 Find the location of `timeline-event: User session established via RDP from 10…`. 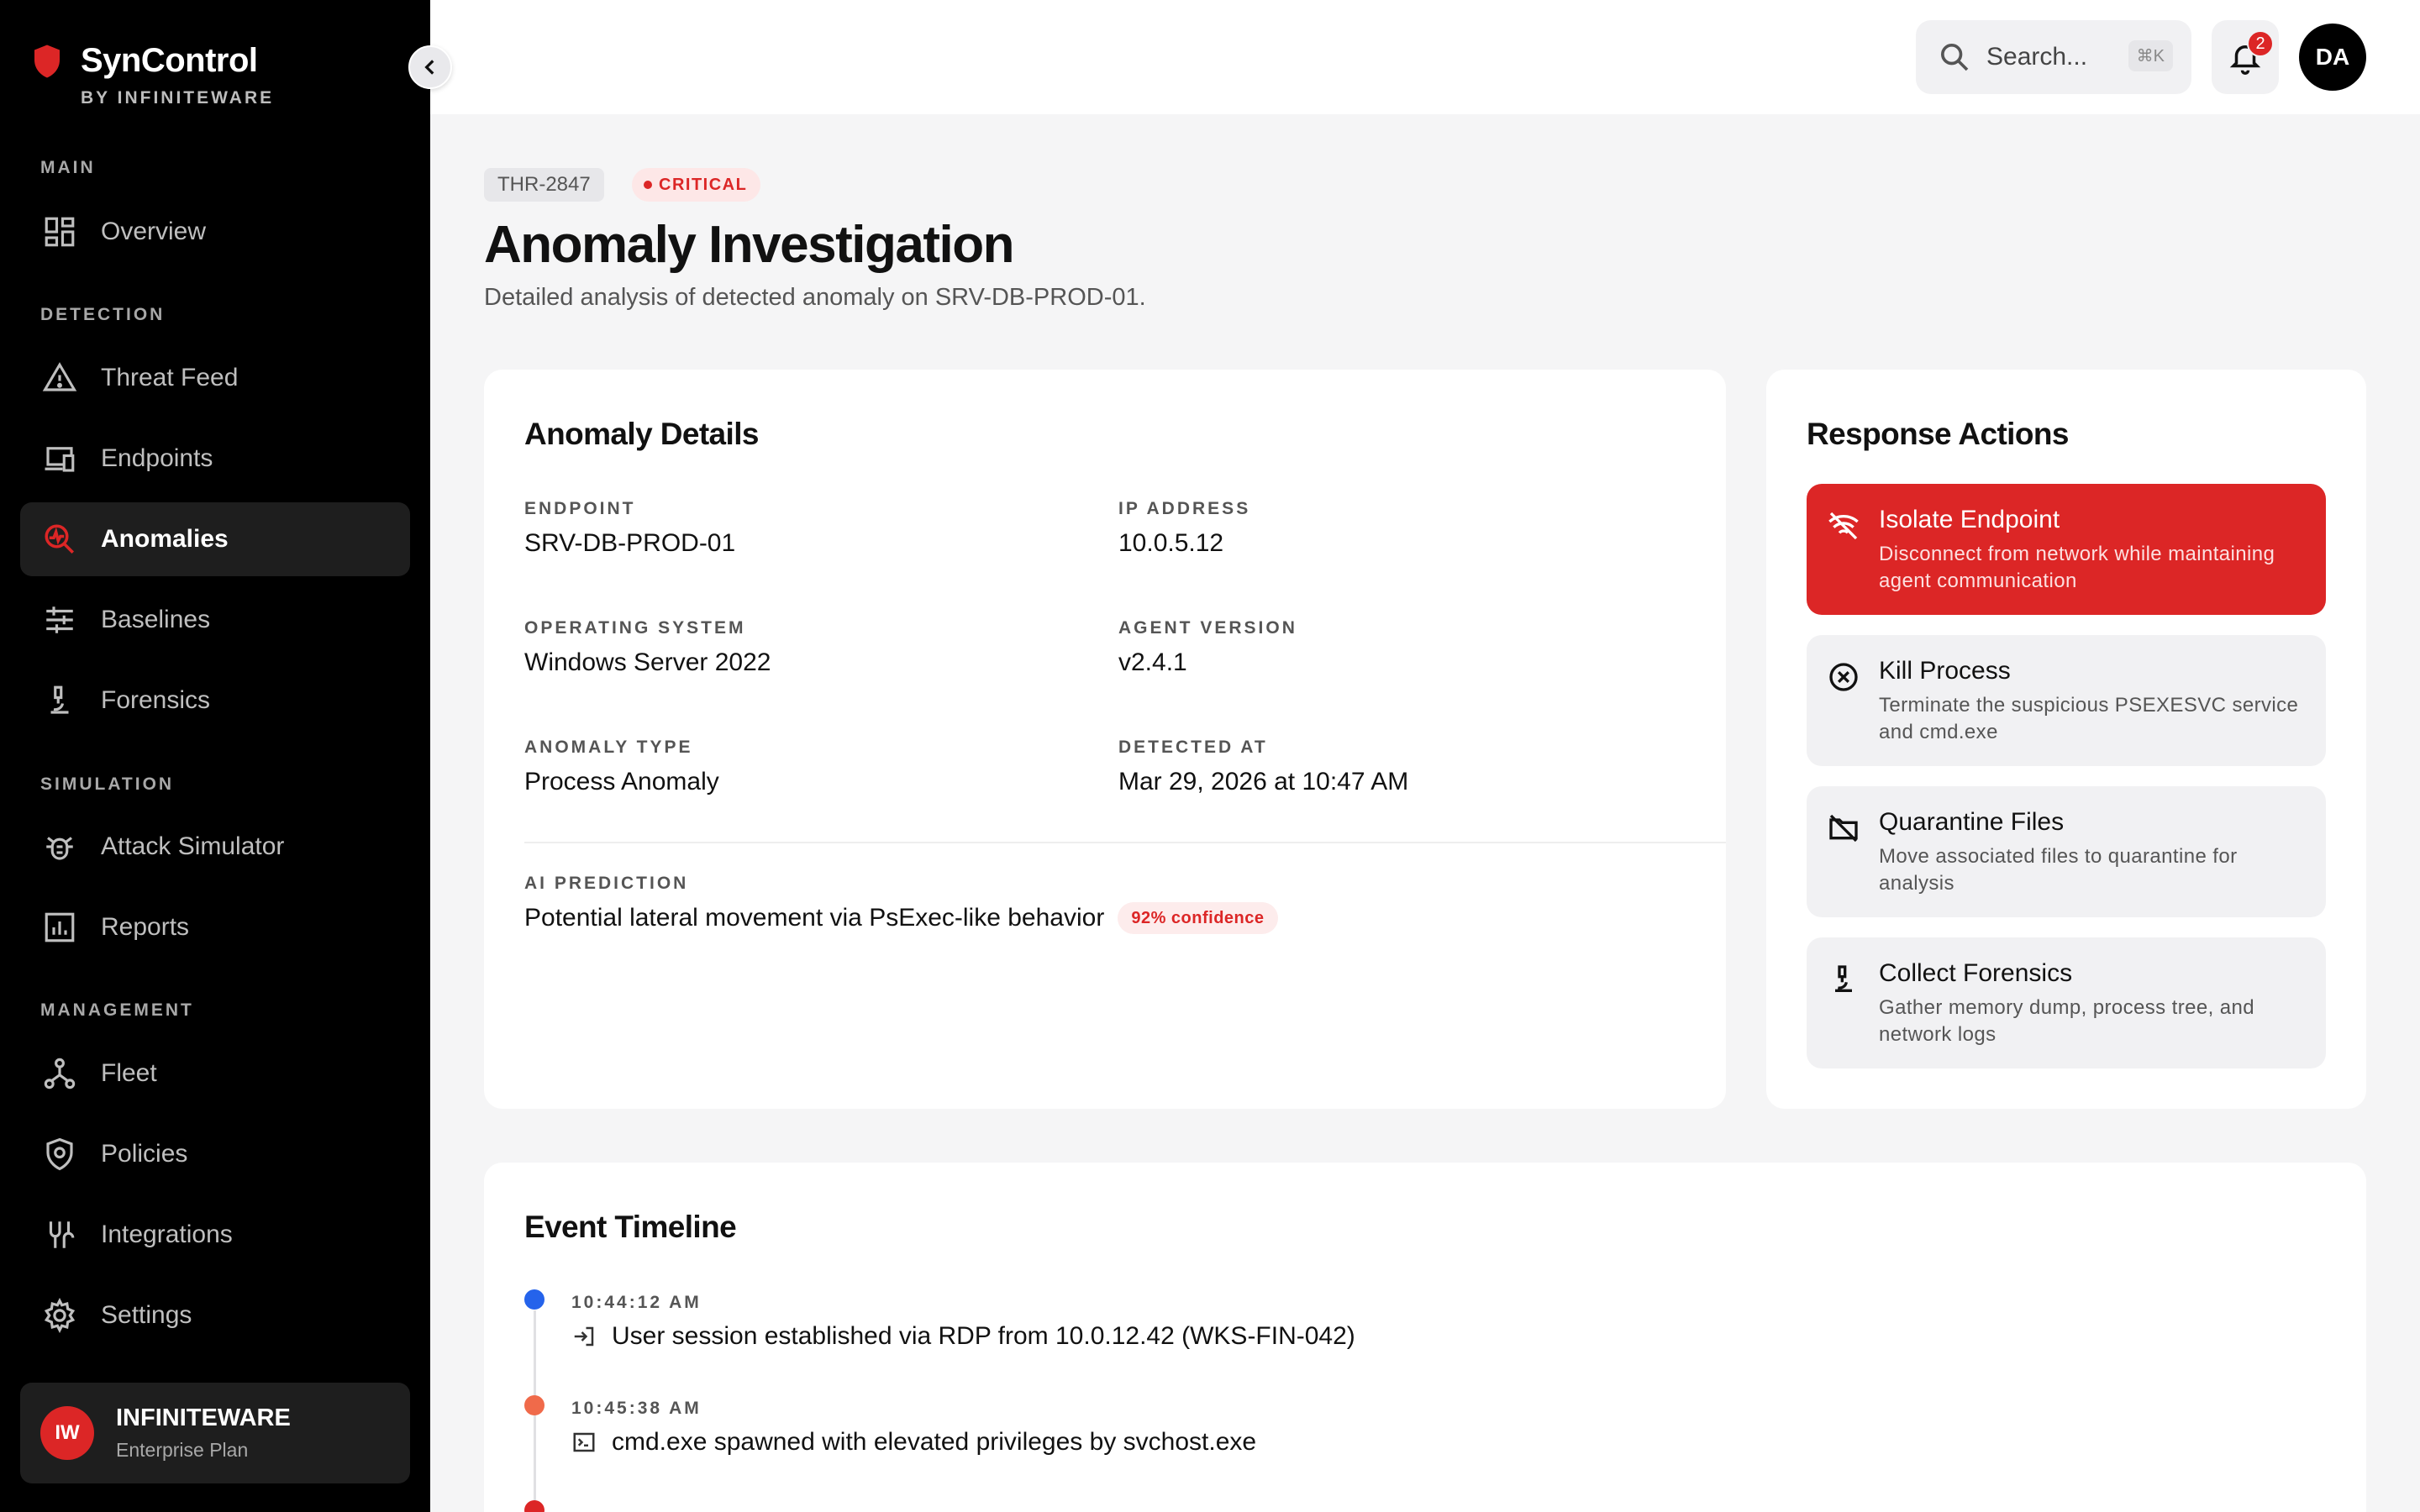

timeline-event: User session established via RDP from 10… is located at coordinates (963, 1336).